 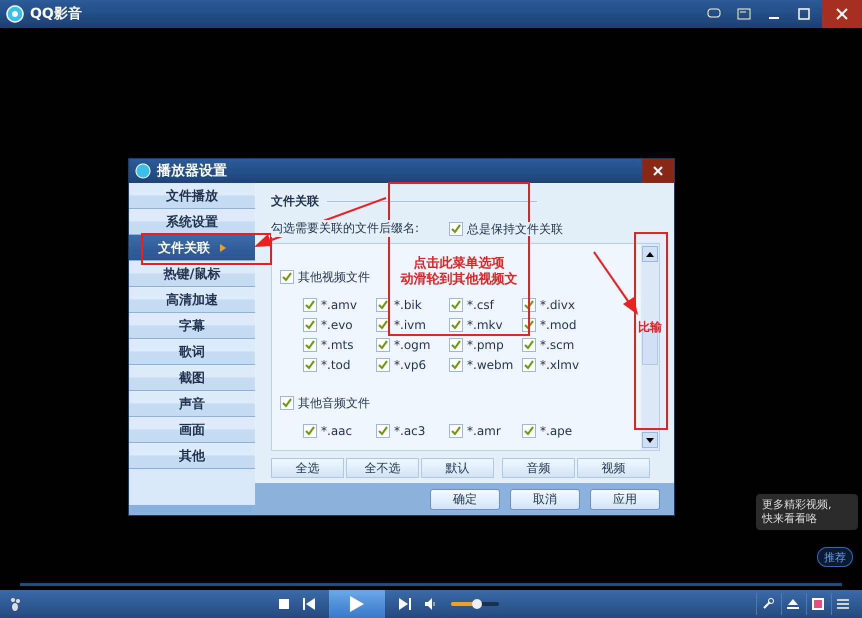 What do you see at coordinates (485, 345) in the screenshot?
I see `extension-label: *.pmp` at bounding box center [485, 345].